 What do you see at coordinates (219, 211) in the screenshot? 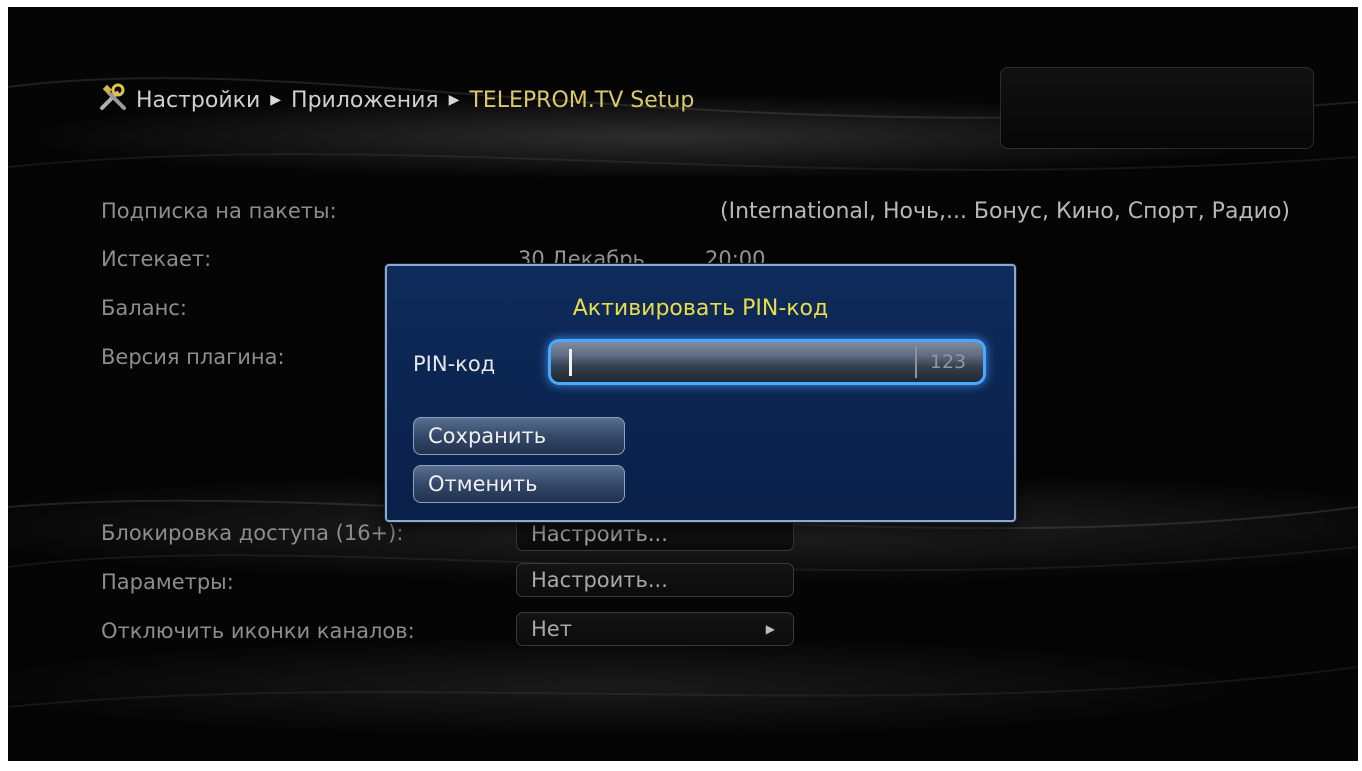
I see `subscription-label: Подписка на пакеты:` at bounding box center [219, 211].